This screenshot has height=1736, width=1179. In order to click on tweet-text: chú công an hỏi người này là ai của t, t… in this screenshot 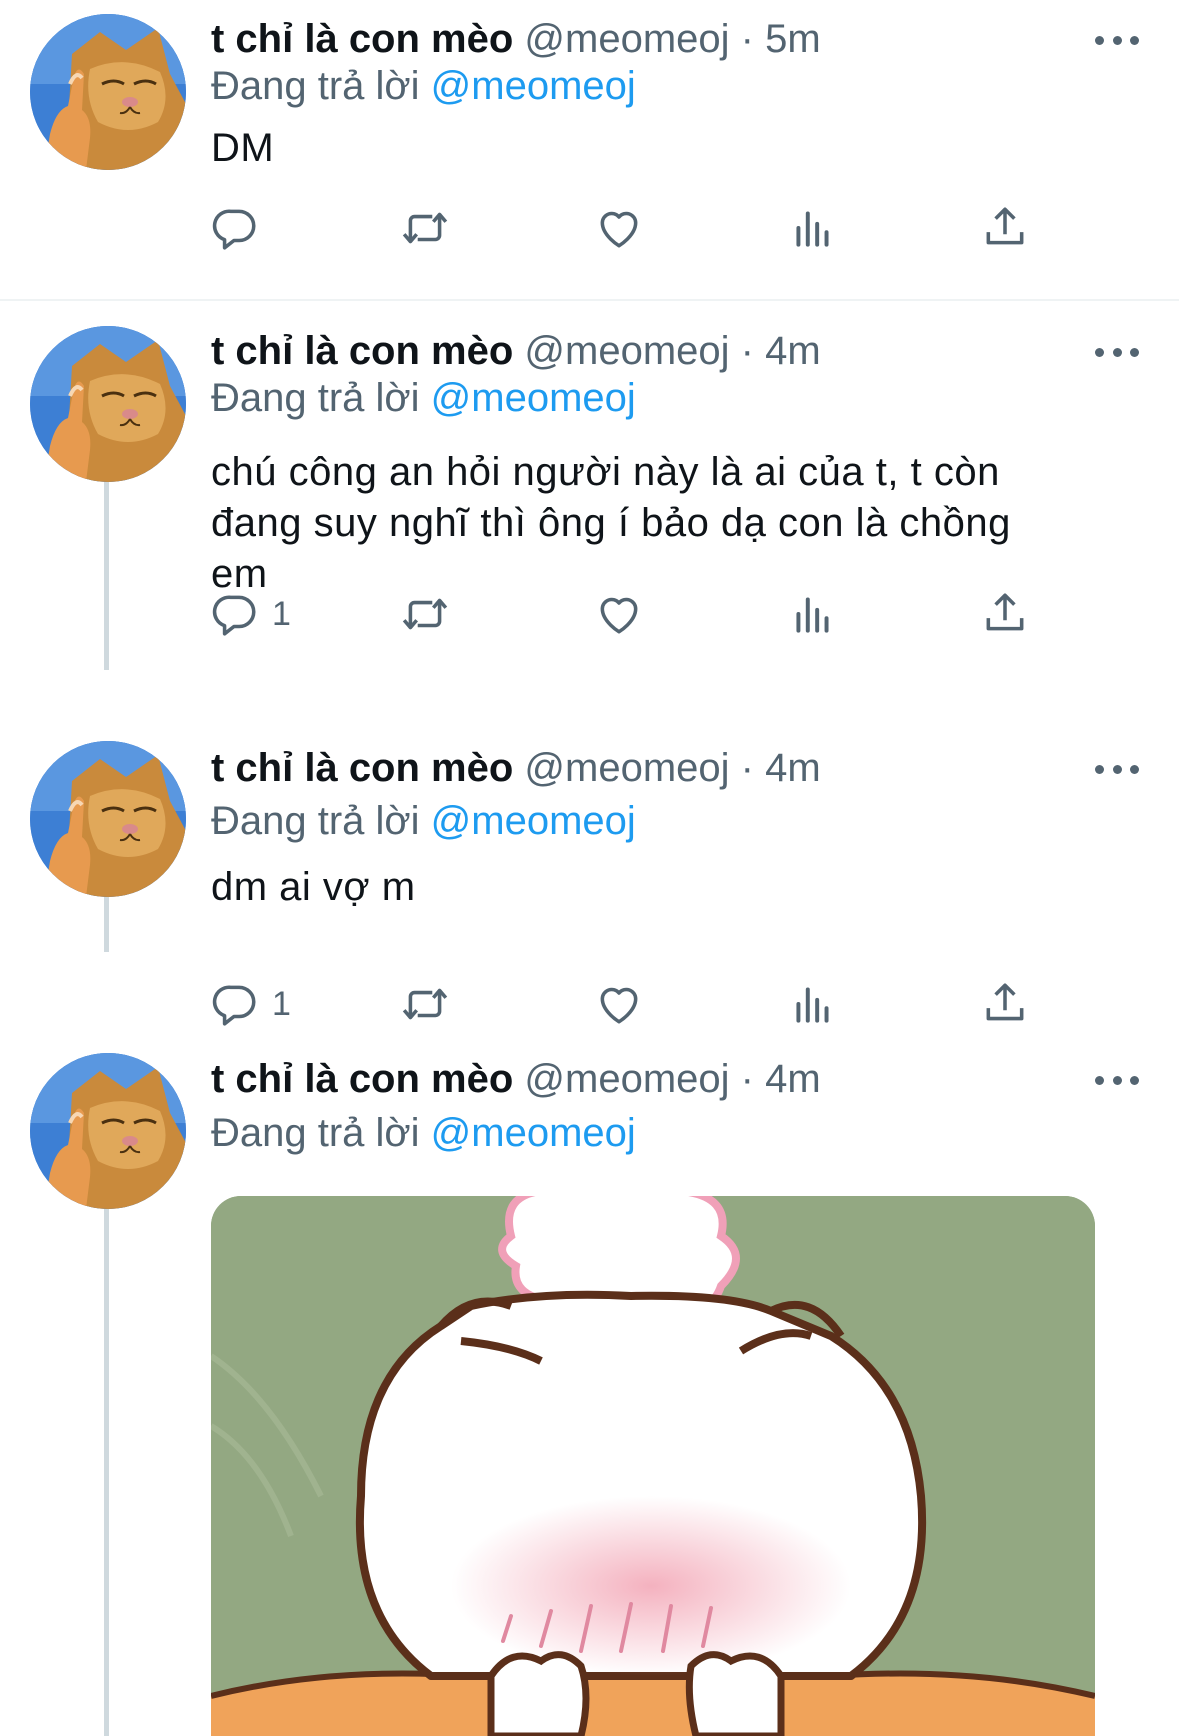, I will do `click(651, 523)`.